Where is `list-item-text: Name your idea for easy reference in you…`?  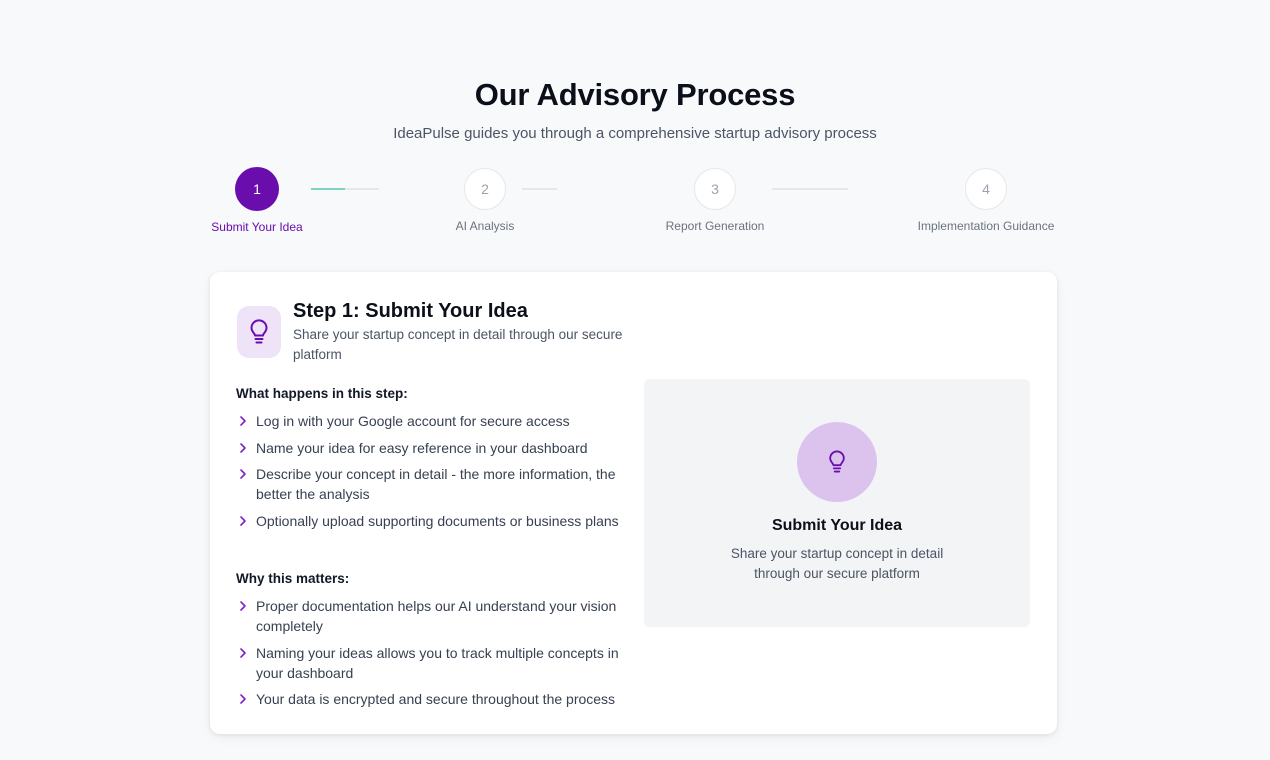 list-item-text: Name your idea for easy reference in you… is located at coordinates (422, 447).